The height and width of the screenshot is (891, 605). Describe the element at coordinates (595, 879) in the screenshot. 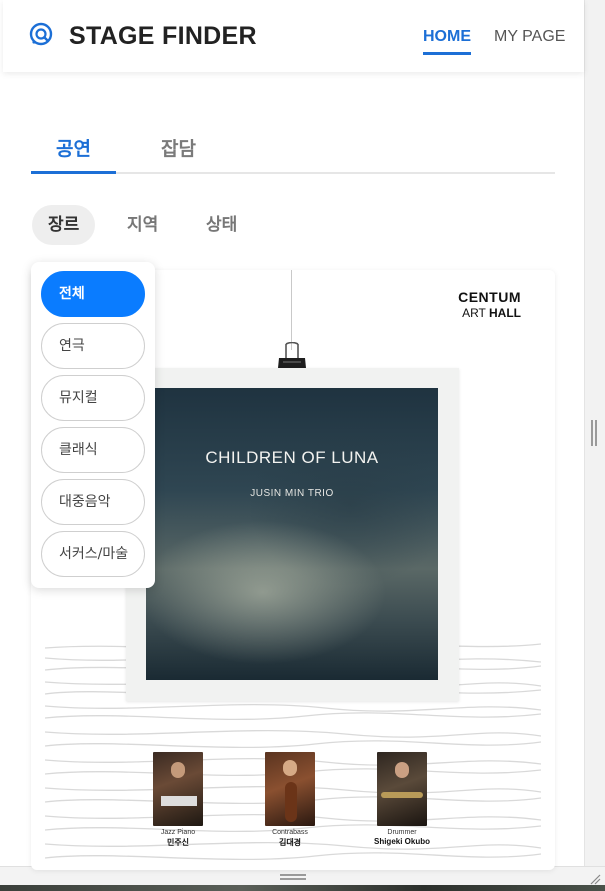

I see `resize-corner-icon` at that location.